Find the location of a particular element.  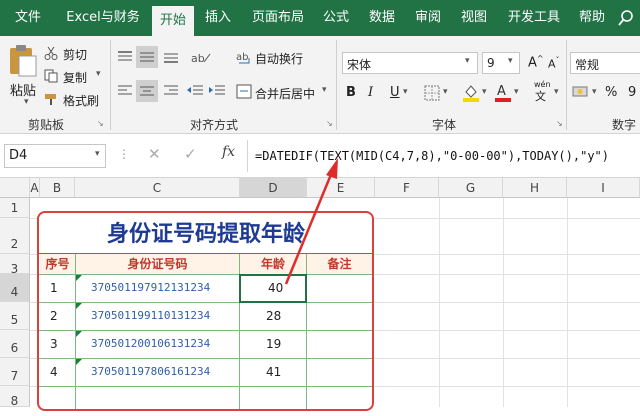

font-name-select: 宋体 ▾ is located at coordinates (410, 63).